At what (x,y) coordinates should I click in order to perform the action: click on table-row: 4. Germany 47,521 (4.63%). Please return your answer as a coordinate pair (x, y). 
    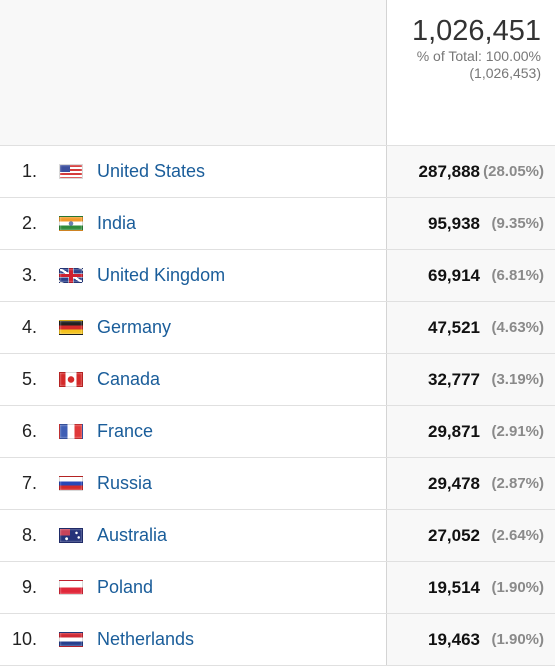
    Looking at the image, I should click on (277, 328).